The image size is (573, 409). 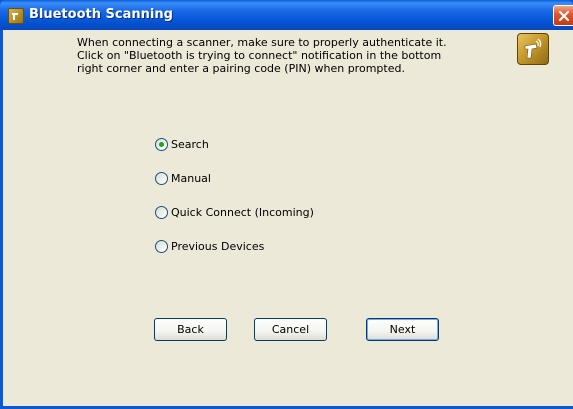 What do you see at coordinates (190, 144) in the screenshot?
I see `option-label: Search` at bounding box center [190, 144].